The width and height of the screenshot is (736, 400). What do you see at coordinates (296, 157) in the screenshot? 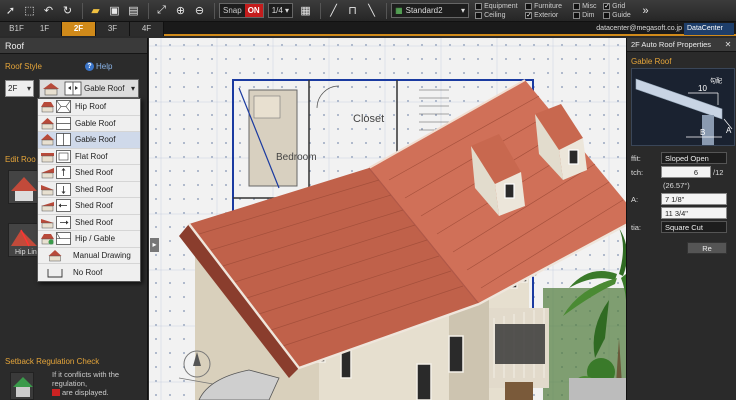
I see `room-bedroom-label: Bedroom` at bounding box center [296, 157].